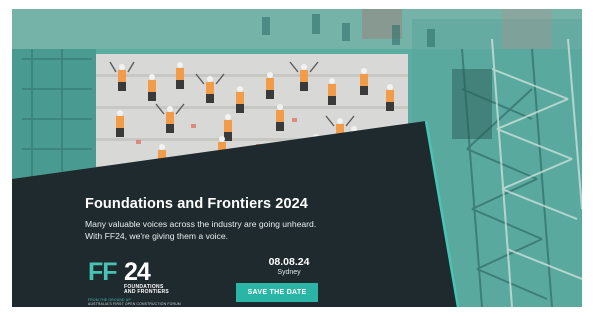  What do you see at coordinates (196, 204) in the screenshot?
I see `banner-headline: Foundations and Frontiers 2024` at bounding box center [196, 204].